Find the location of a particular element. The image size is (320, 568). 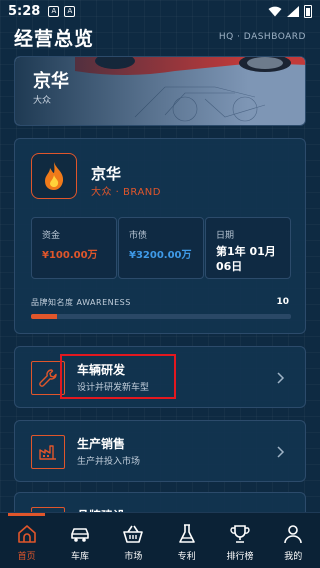

trophy-icon is located at coordinates (240, 534).